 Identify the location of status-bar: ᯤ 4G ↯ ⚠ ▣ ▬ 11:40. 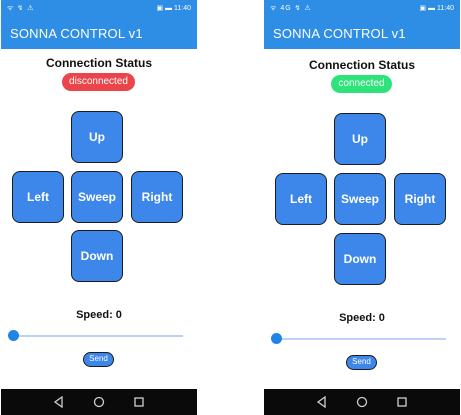
(362, 9).